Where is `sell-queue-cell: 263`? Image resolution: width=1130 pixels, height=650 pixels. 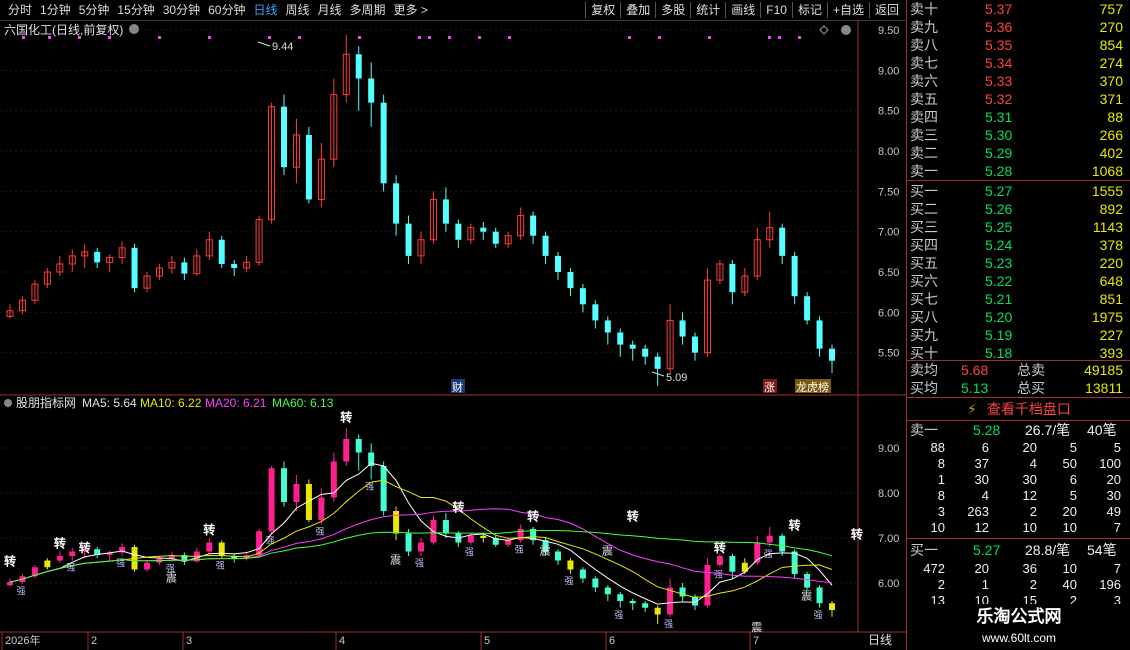
sell-queue-cell: 263 is located at coordinates (978, 511).